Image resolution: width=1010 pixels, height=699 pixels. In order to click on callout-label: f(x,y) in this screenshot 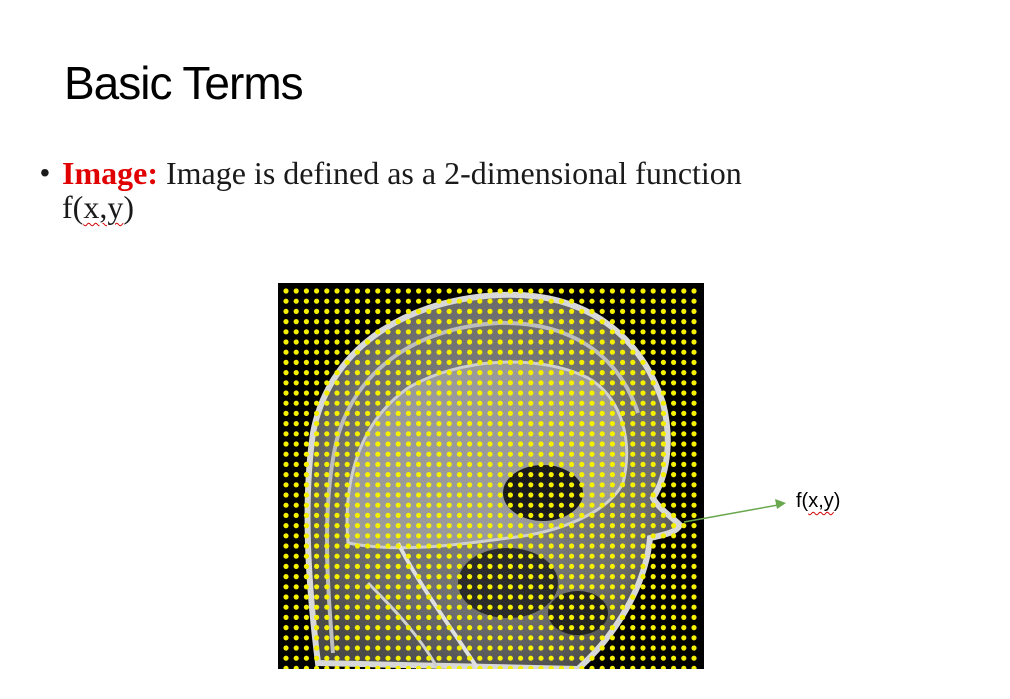, I will do `click(818, 501)`.